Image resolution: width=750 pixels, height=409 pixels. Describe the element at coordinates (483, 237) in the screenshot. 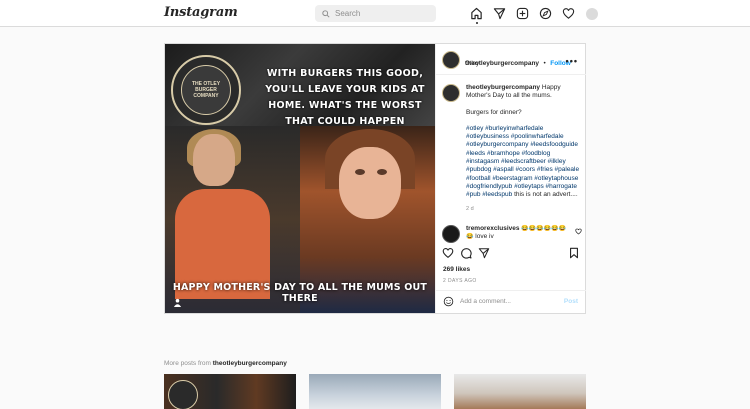

I see `comment-text: love iv` at that location.